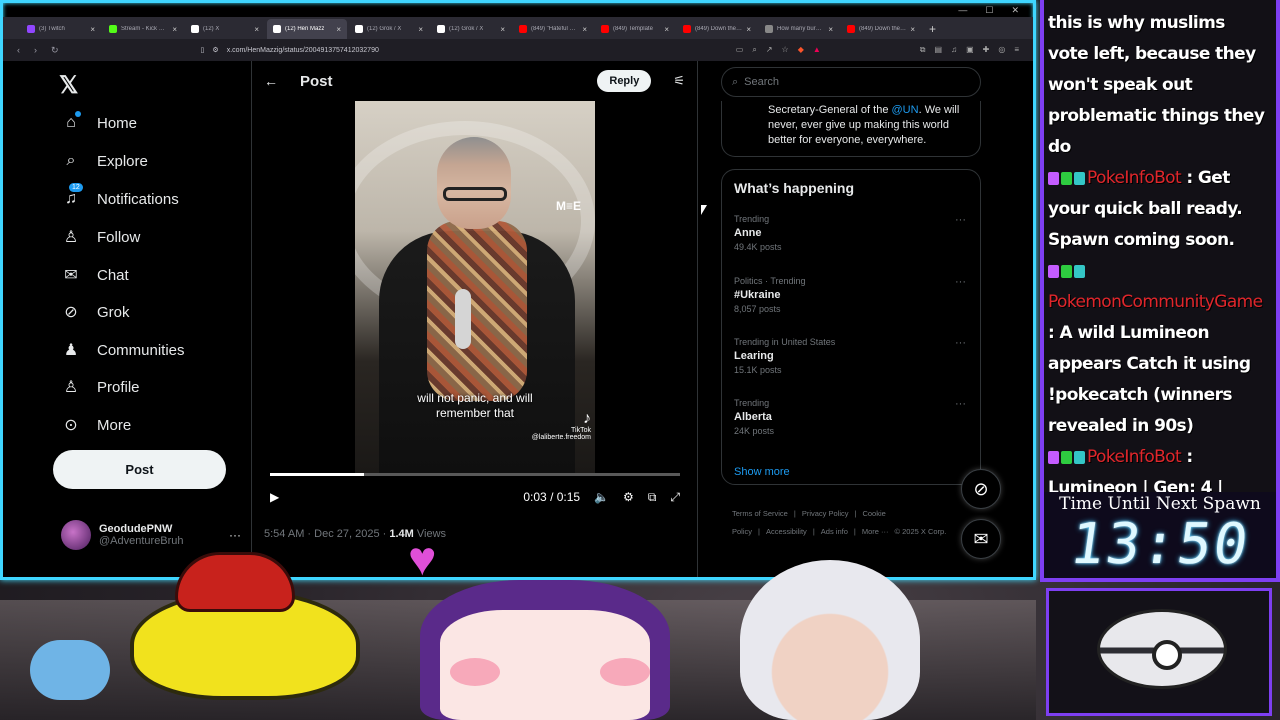 The width and height of the screenshot is (1280, 720). What do you see at coordinates (1016, 50) in the screenshot?
I see `menu-icon: ≡` at bounding box center [1016, 50].